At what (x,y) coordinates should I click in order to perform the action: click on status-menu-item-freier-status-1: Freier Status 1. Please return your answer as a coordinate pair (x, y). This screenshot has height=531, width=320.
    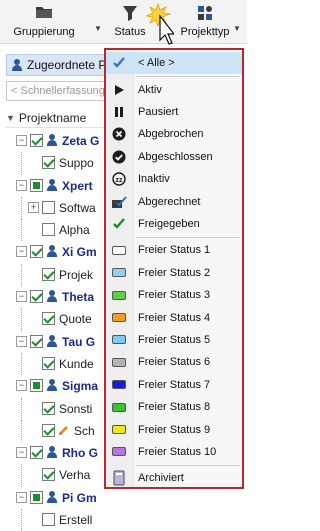
    Looking at the image, I should click on (174, 250).